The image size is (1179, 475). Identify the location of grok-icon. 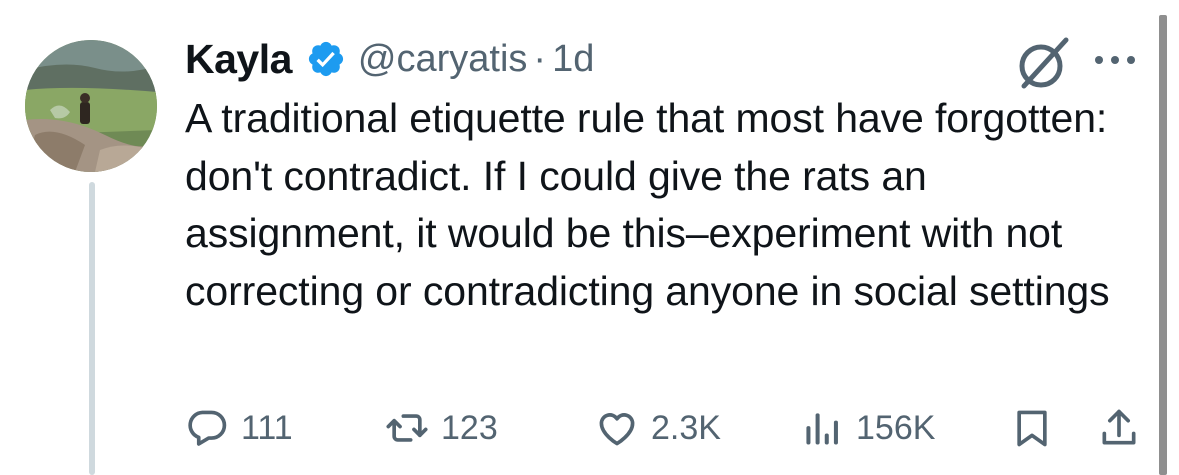
(1043, 63).